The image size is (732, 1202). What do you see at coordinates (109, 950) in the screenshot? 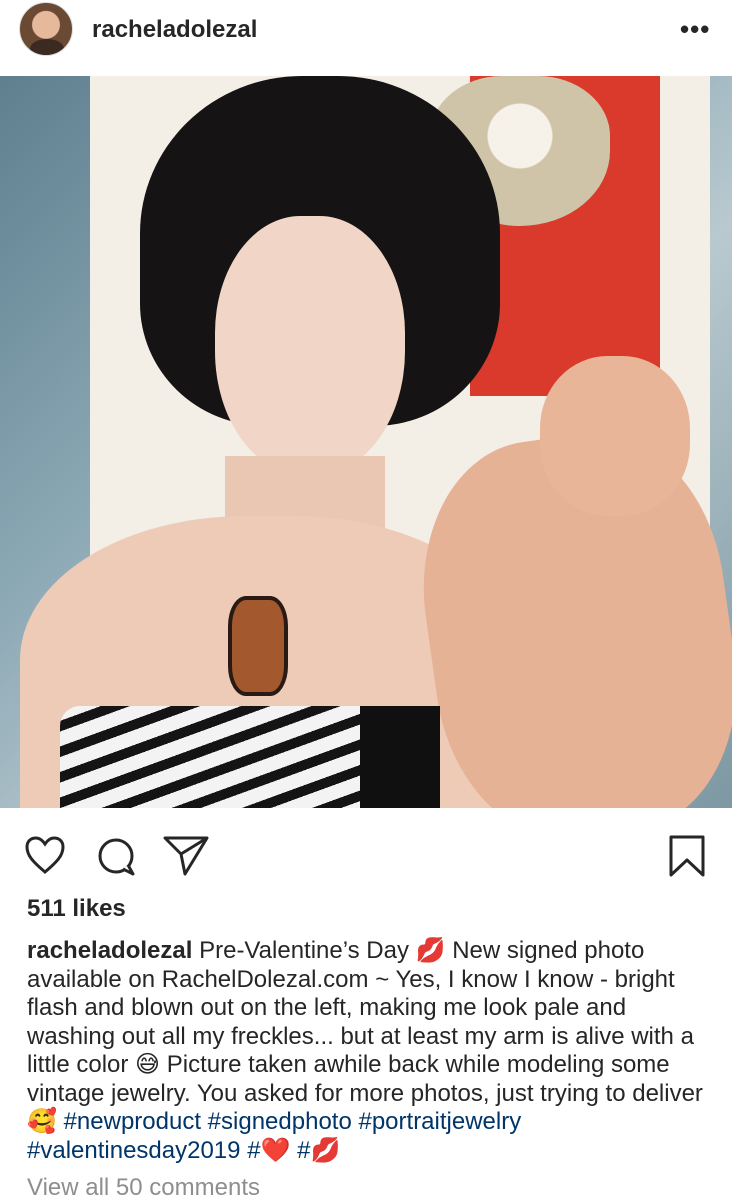
I see `caption-username: racheladolezal` at bounding box center [109, 950].